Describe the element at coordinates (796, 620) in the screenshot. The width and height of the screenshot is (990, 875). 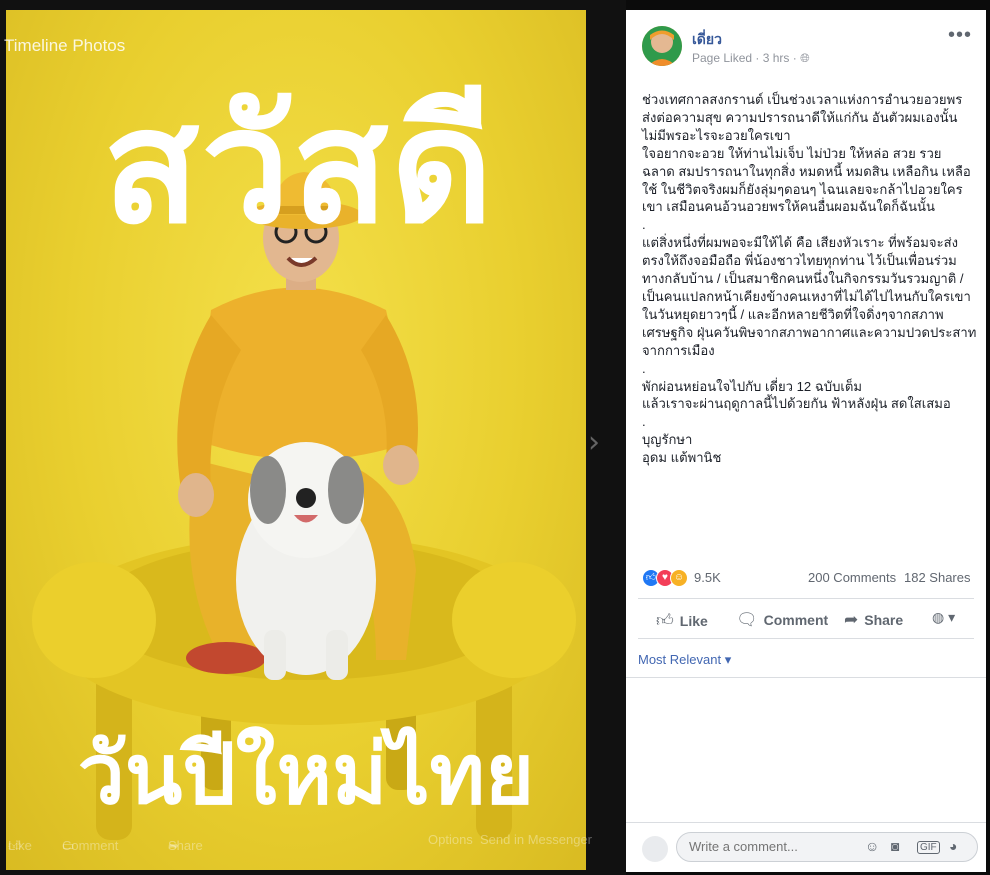
I see `comment-label: Comment` at that location.